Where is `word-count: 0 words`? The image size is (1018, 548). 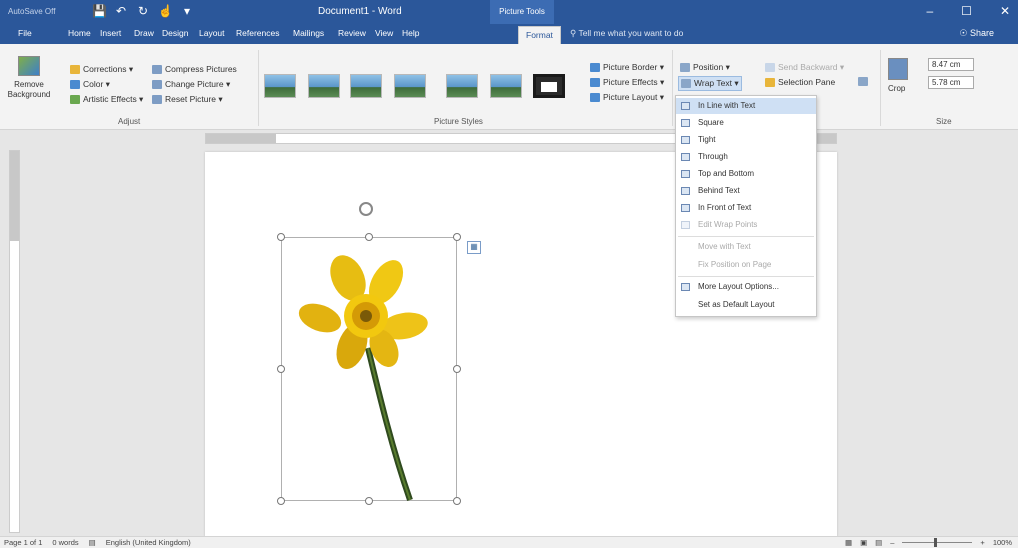 word-count: 0 words is located at coordinates (65, 542).